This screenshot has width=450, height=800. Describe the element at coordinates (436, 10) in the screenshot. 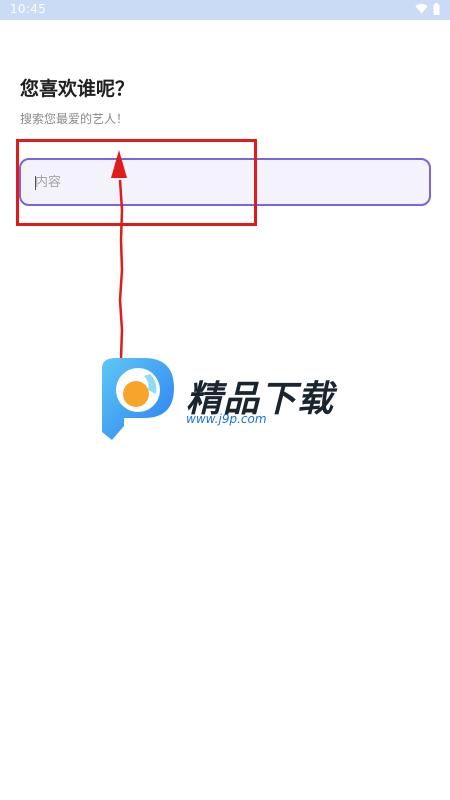

I see `battery-icon` at that location.